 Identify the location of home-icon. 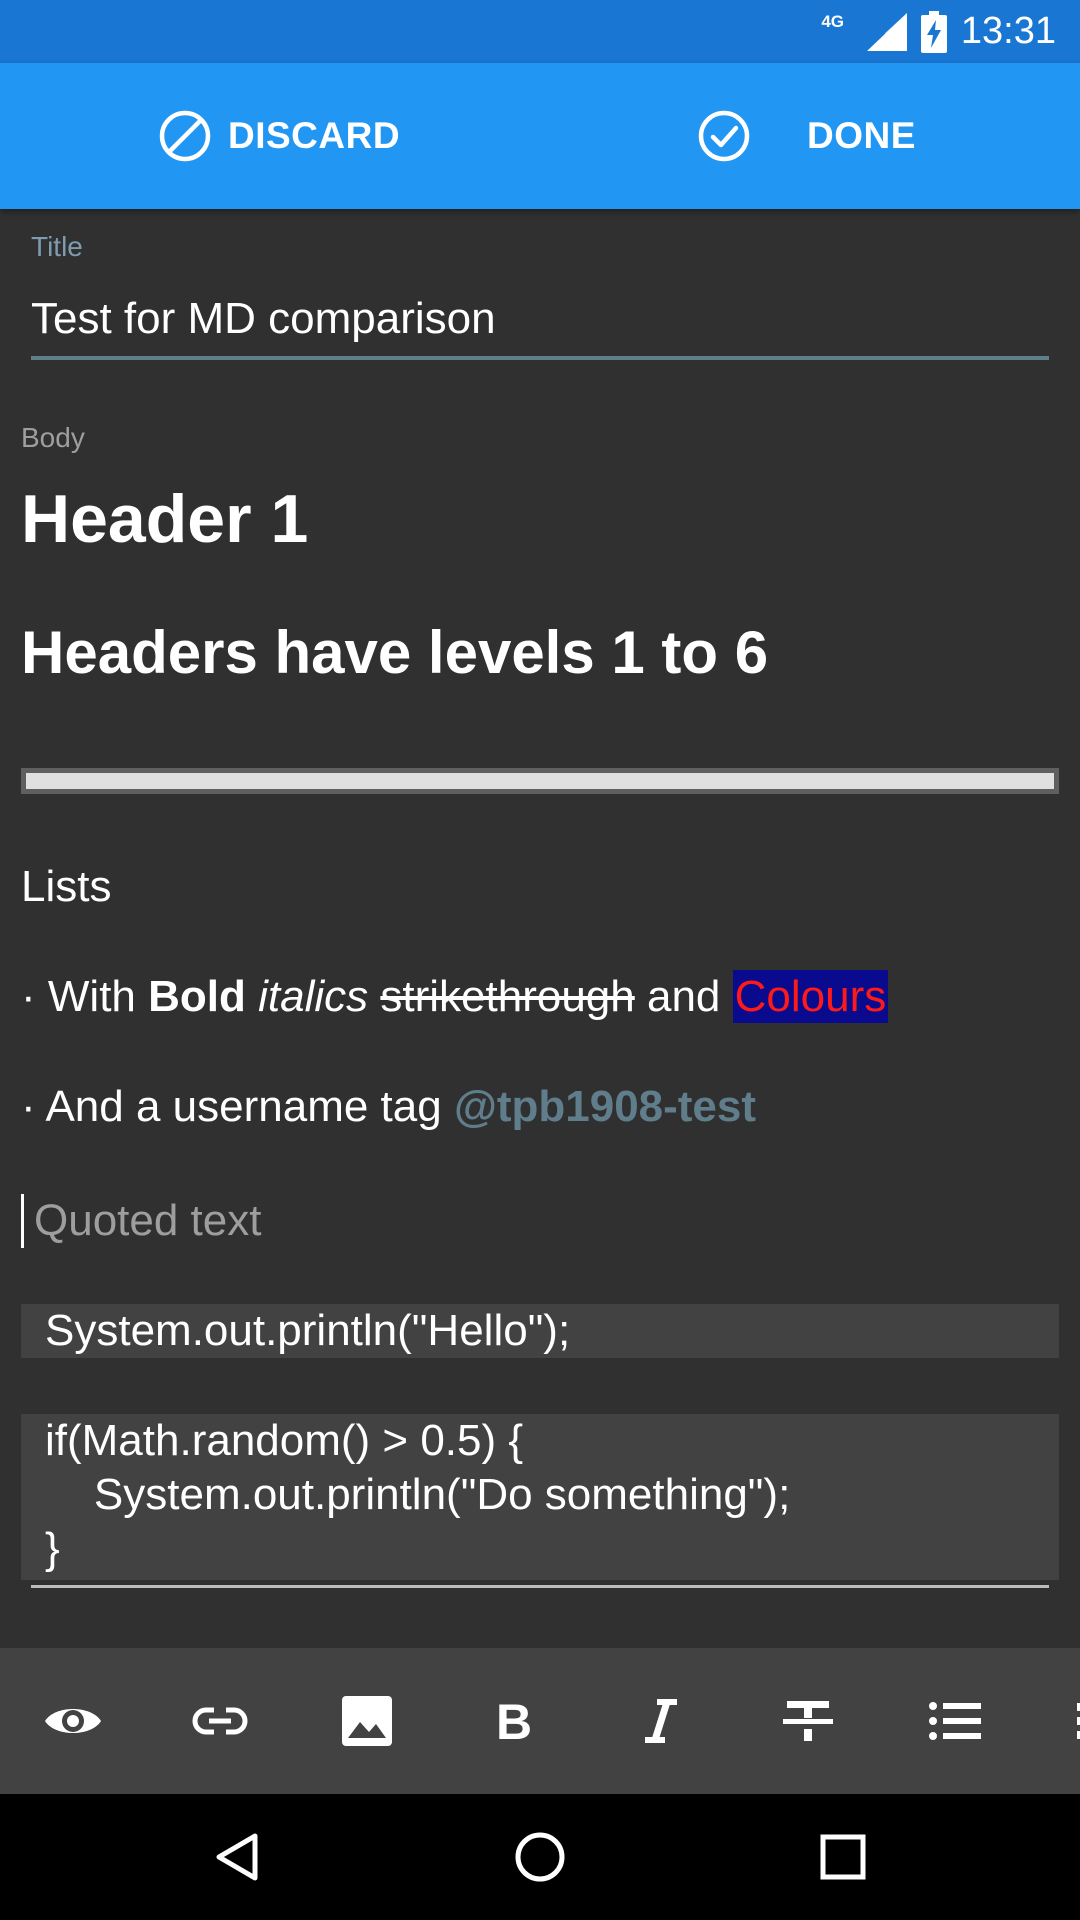
(540, 1857).